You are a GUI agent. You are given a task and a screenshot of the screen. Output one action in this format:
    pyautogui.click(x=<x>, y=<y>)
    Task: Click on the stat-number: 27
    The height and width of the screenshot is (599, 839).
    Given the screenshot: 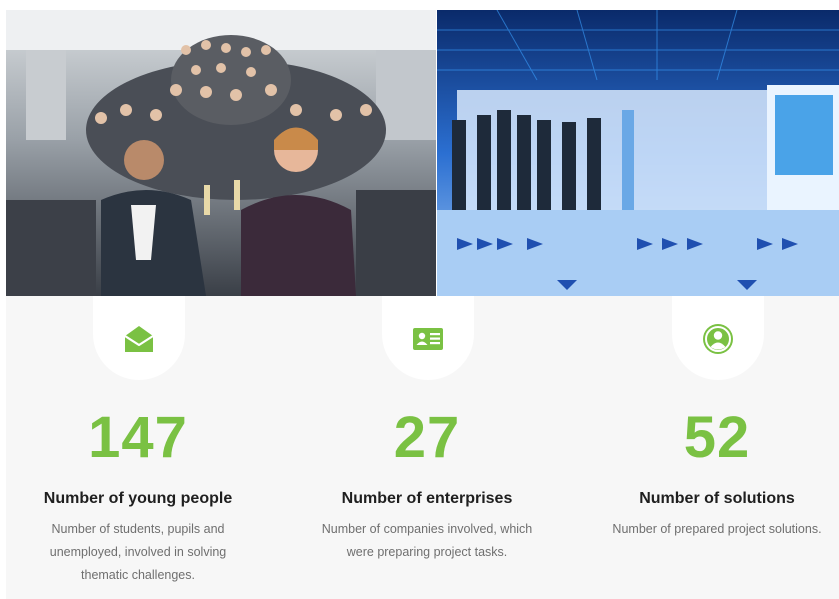 What is the action you would take?
    pyautogui.click(x=427, y=437)
    